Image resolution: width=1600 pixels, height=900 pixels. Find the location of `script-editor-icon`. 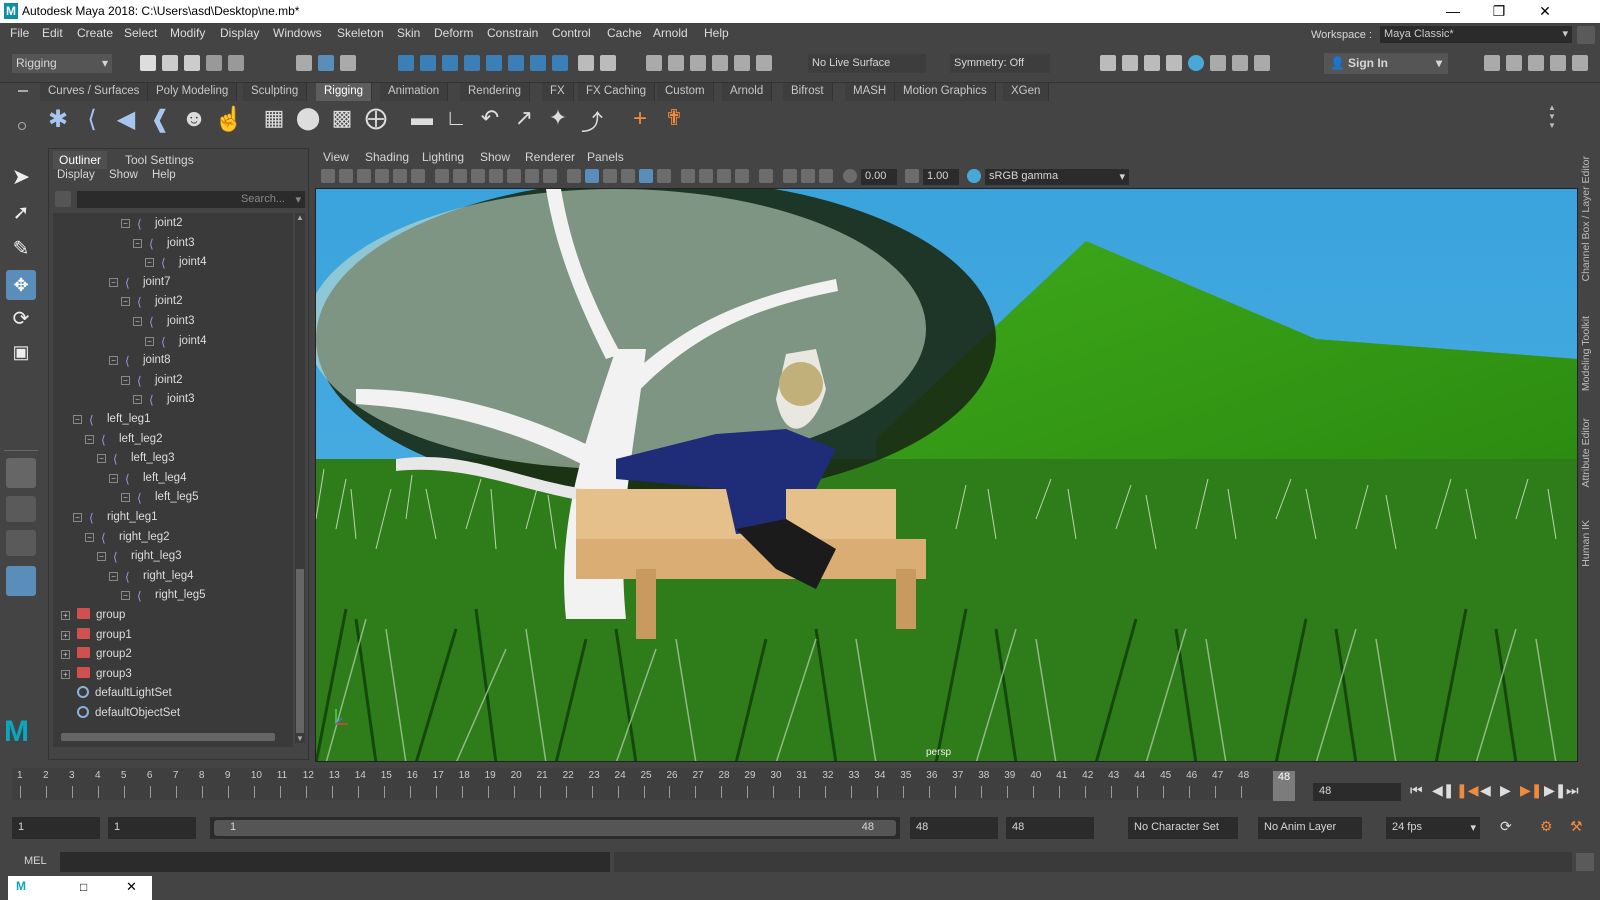

script-editor-icon is located at coordinates (1585, 862).